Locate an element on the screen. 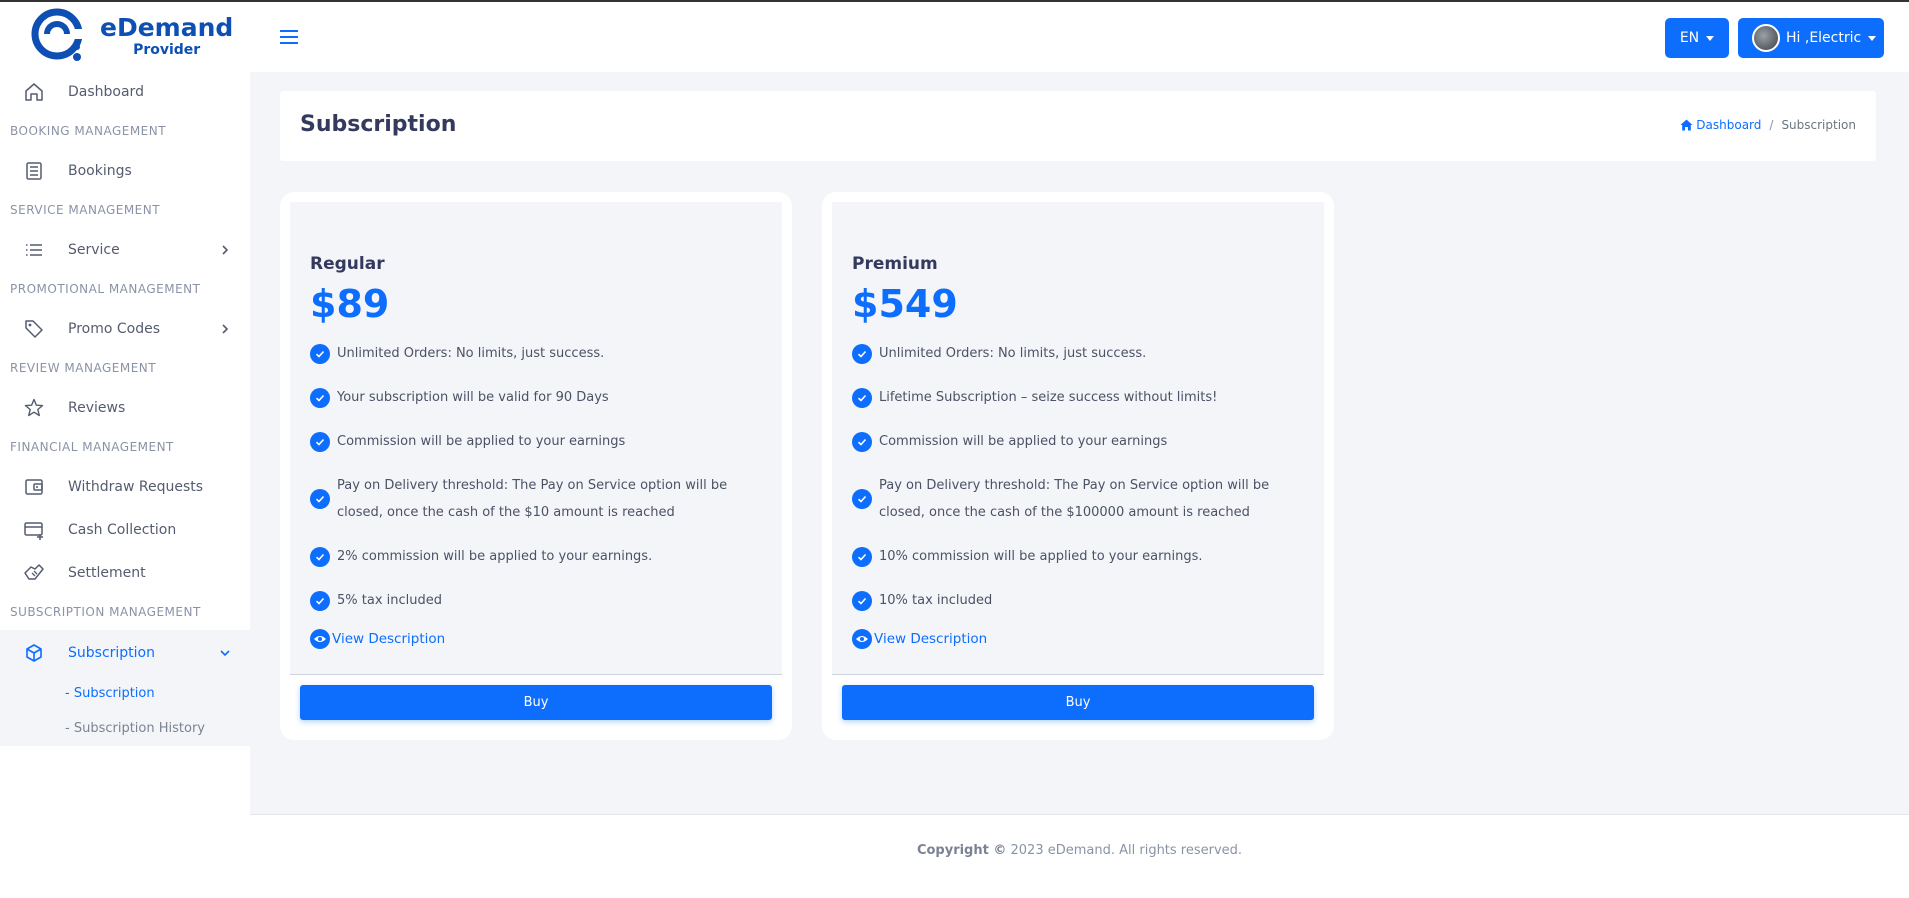  sidebar-item-subscription: Subscription is located at coordinates (125, 653).